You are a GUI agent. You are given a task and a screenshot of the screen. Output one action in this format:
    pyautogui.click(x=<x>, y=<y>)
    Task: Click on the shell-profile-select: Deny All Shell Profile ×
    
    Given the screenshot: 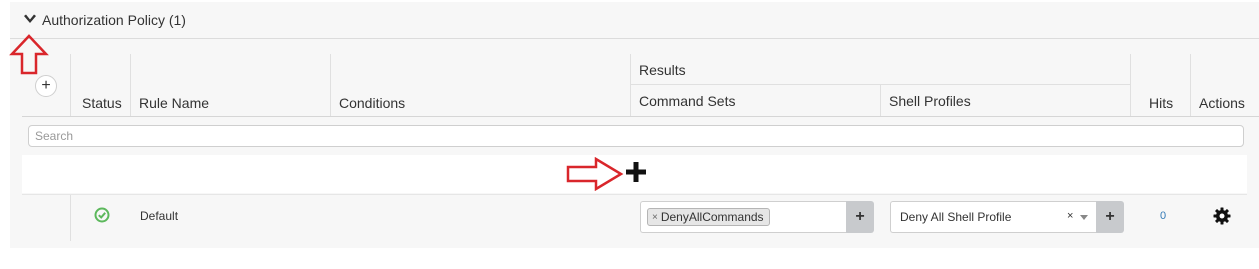 What is the action you would take?
    pyautogui.click(x=993, y=217)
    